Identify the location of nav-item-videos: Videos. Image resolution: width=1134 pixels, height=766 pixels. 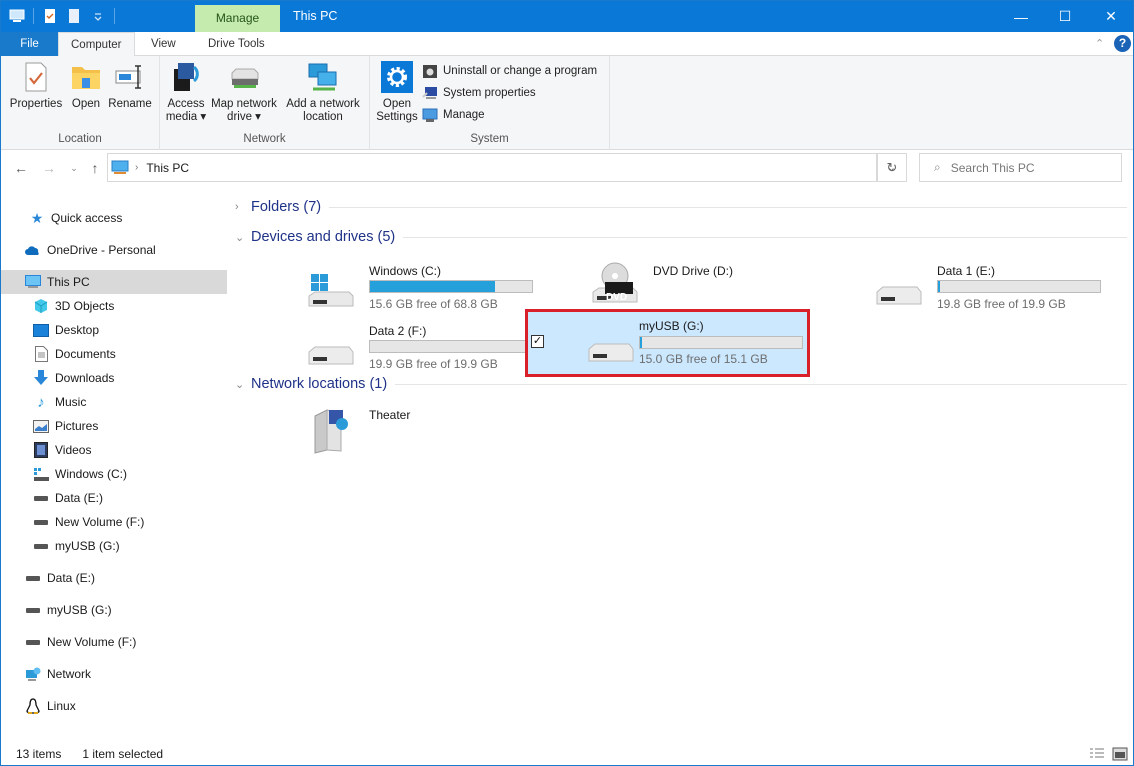
(114, 450).